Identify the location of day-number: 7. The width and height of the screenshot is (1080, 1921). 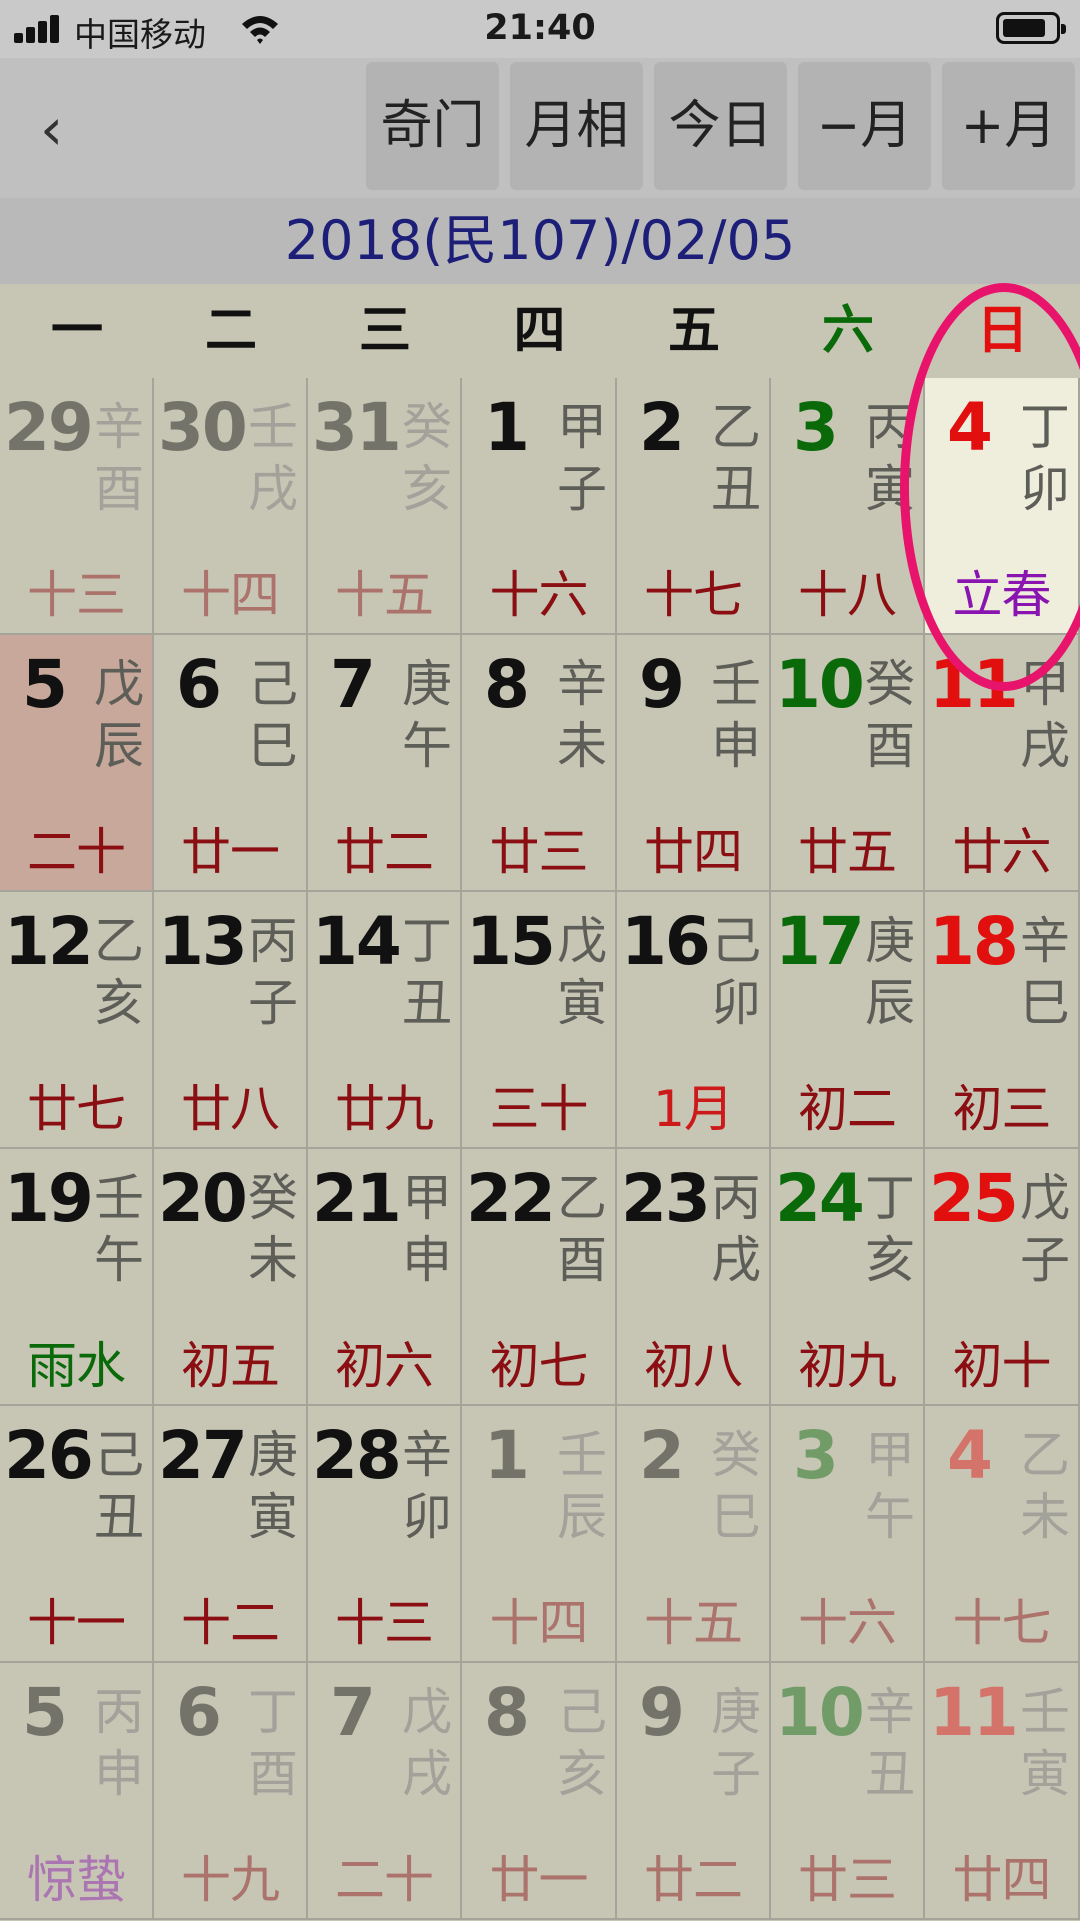
(353, 684).